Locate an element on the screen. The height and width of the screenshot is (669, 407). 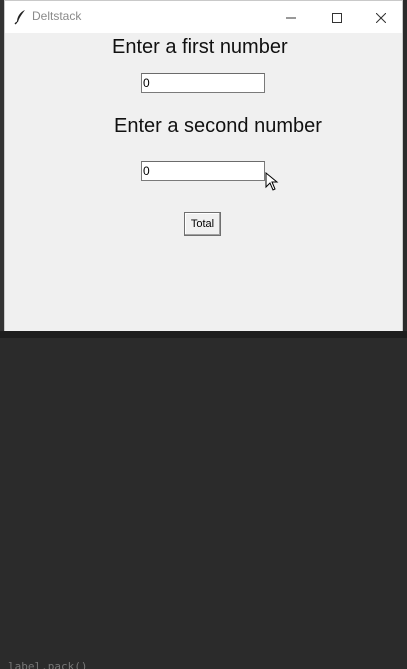
first-number-input is located at coordinates (203, 83).